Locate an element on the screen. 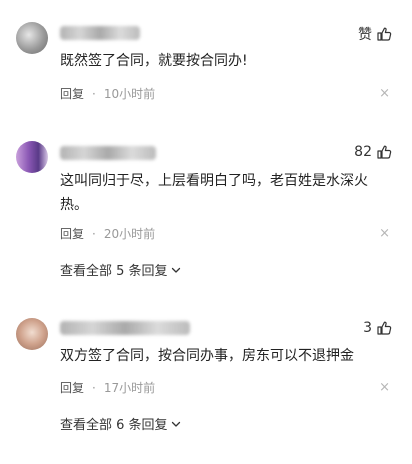 Image resolution: width=412 pixels, height=464 pixels. like-button: 赞 is located at coordinates (375, 34).